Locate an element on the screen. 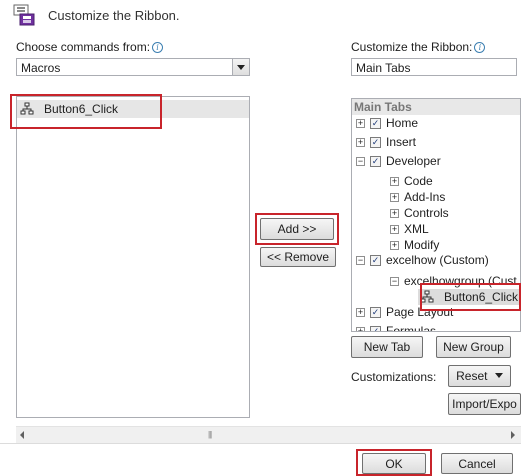 The height and width of the screenshot is (476, 521). tree-item-insert: + ✓ Insert is located at coordinates (436, 142).